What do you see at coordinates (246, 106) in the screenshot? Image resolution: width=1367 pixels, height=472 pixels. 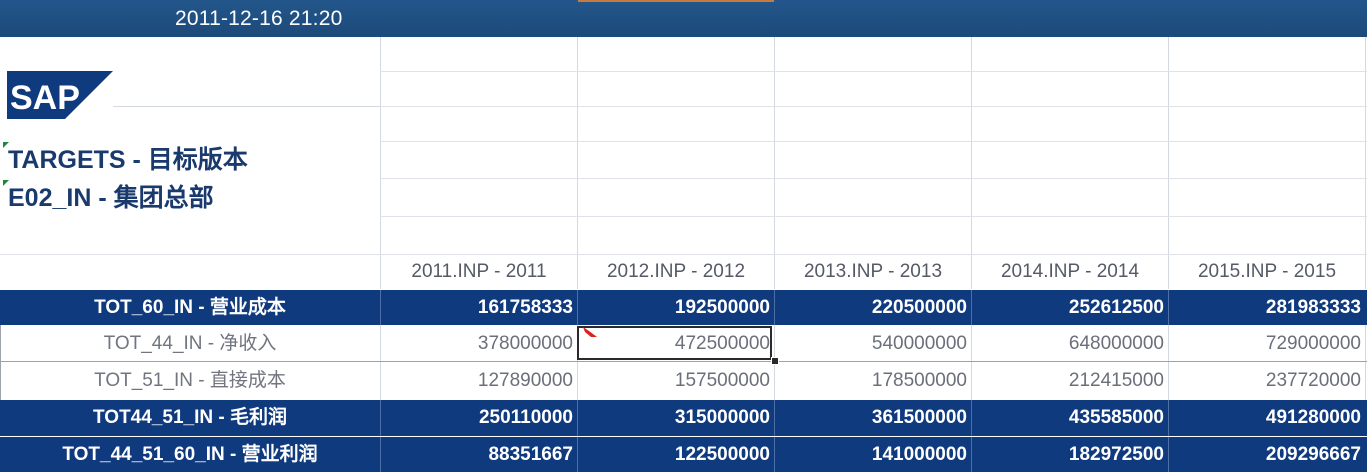 I see `logo-underline` at bounding box center [246, 106].